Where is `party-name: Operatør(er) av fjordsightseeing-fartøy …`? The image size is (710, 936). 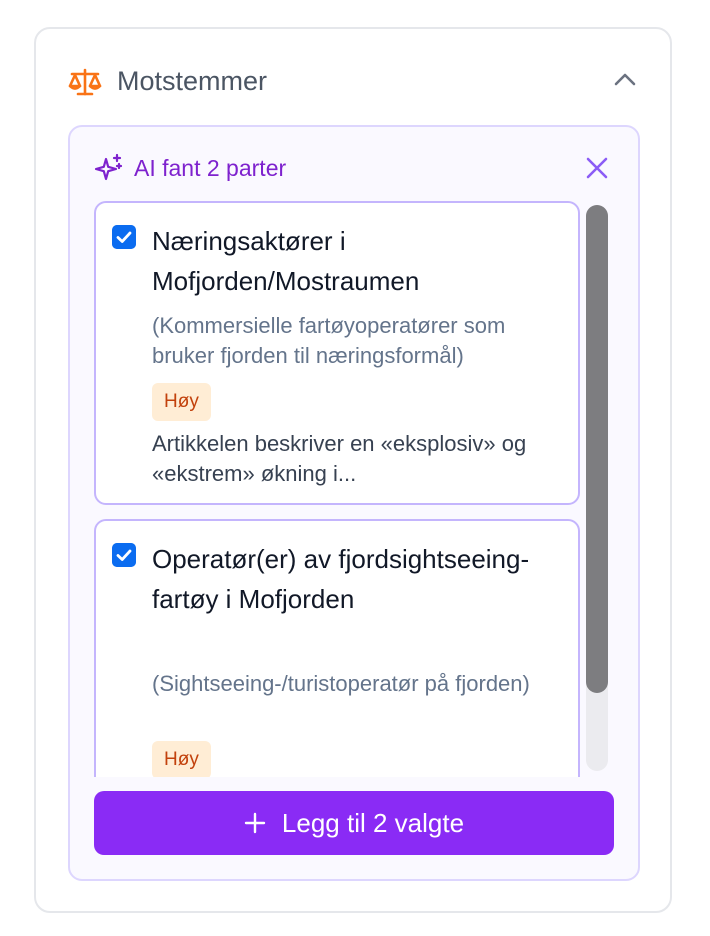
party-name: Operatør(er) av fjordsightseeing-fartøy … is located at coordinates (341, 579).